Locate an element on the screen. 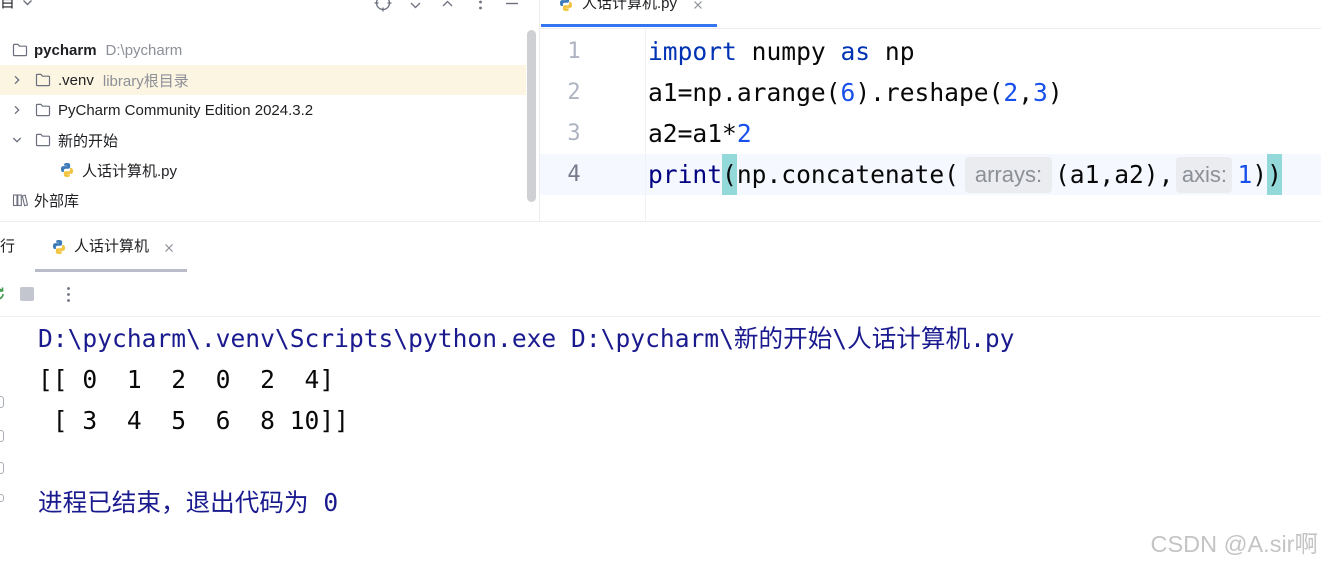 Image resolution: width=1321 pixels, height=566 pixels. code-number: 1 is located at coordinates (1245, 174).